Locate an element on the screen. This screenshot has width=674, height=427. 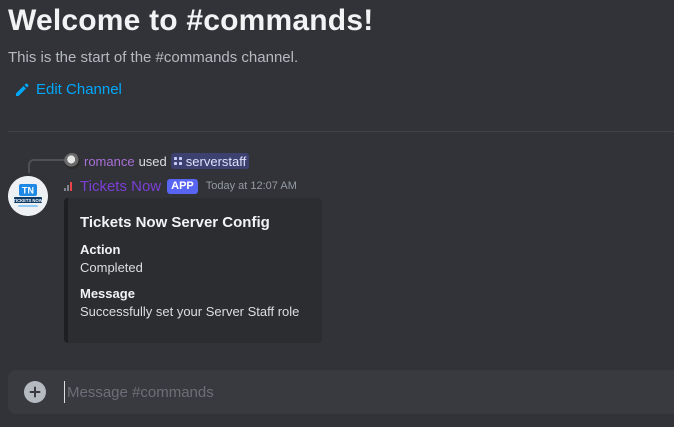
svg-text: TICKETS NOW is located at coordinates (27, 200).